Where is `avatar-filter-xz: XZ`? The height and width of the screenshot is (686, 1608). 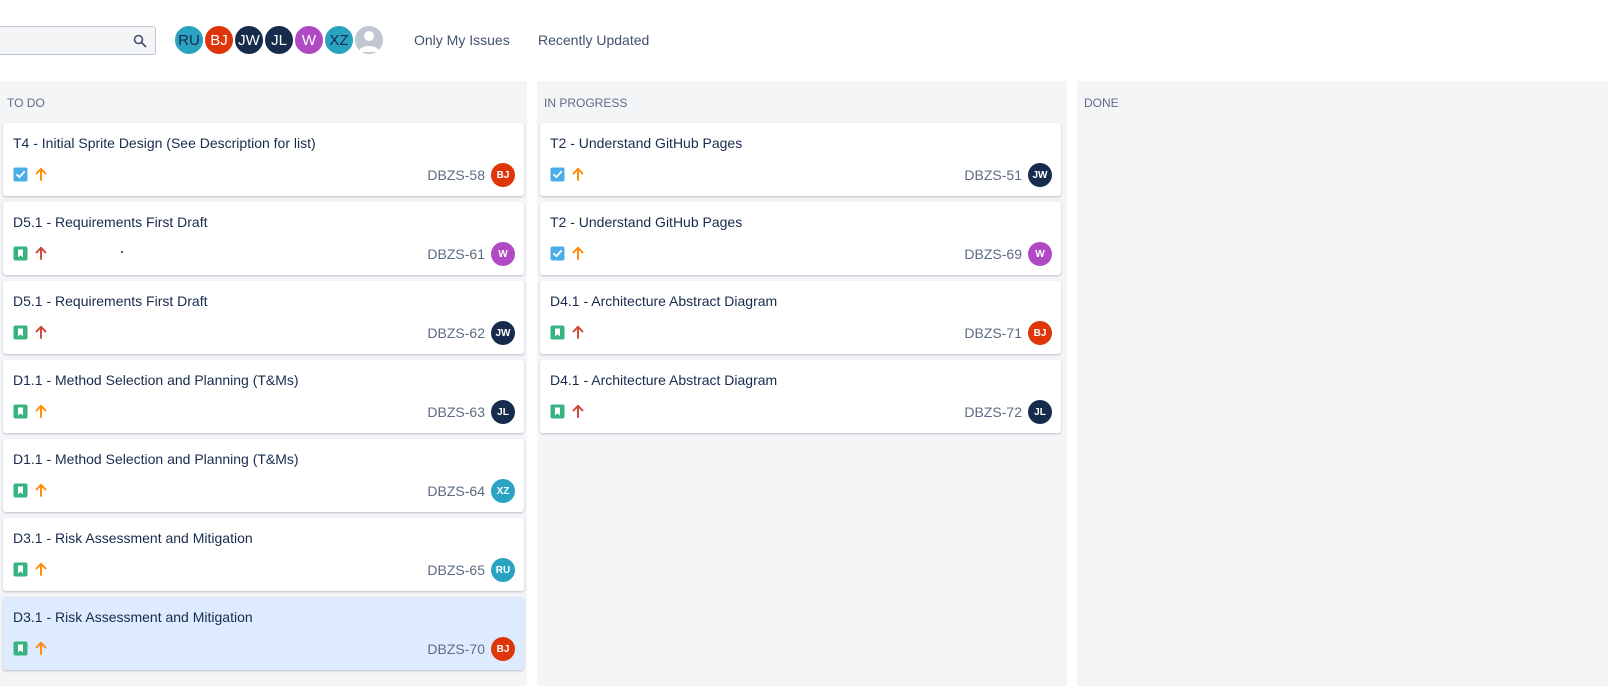 avatar-filter-xz: XZ is located at coordinates (339, 40).